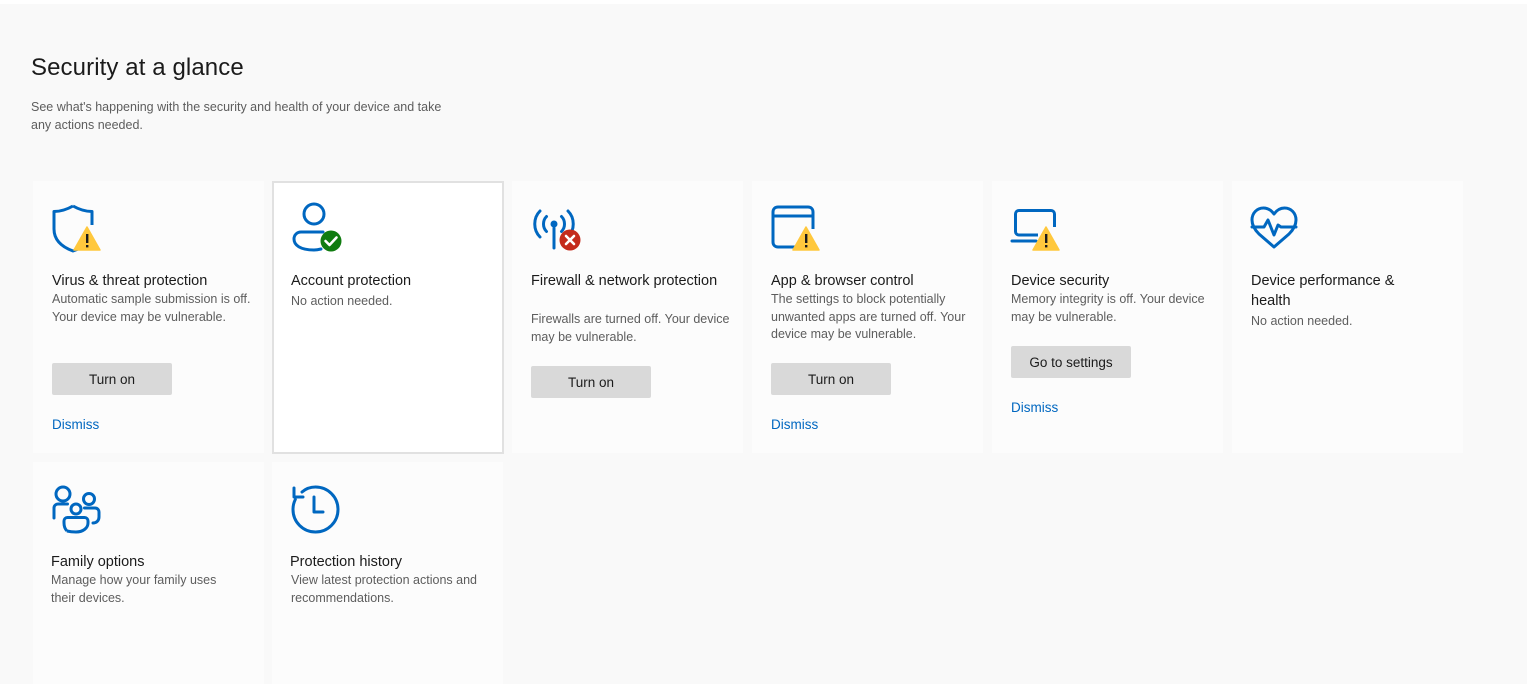  I want to click on tile-title: Device security, so click(1060, 281).